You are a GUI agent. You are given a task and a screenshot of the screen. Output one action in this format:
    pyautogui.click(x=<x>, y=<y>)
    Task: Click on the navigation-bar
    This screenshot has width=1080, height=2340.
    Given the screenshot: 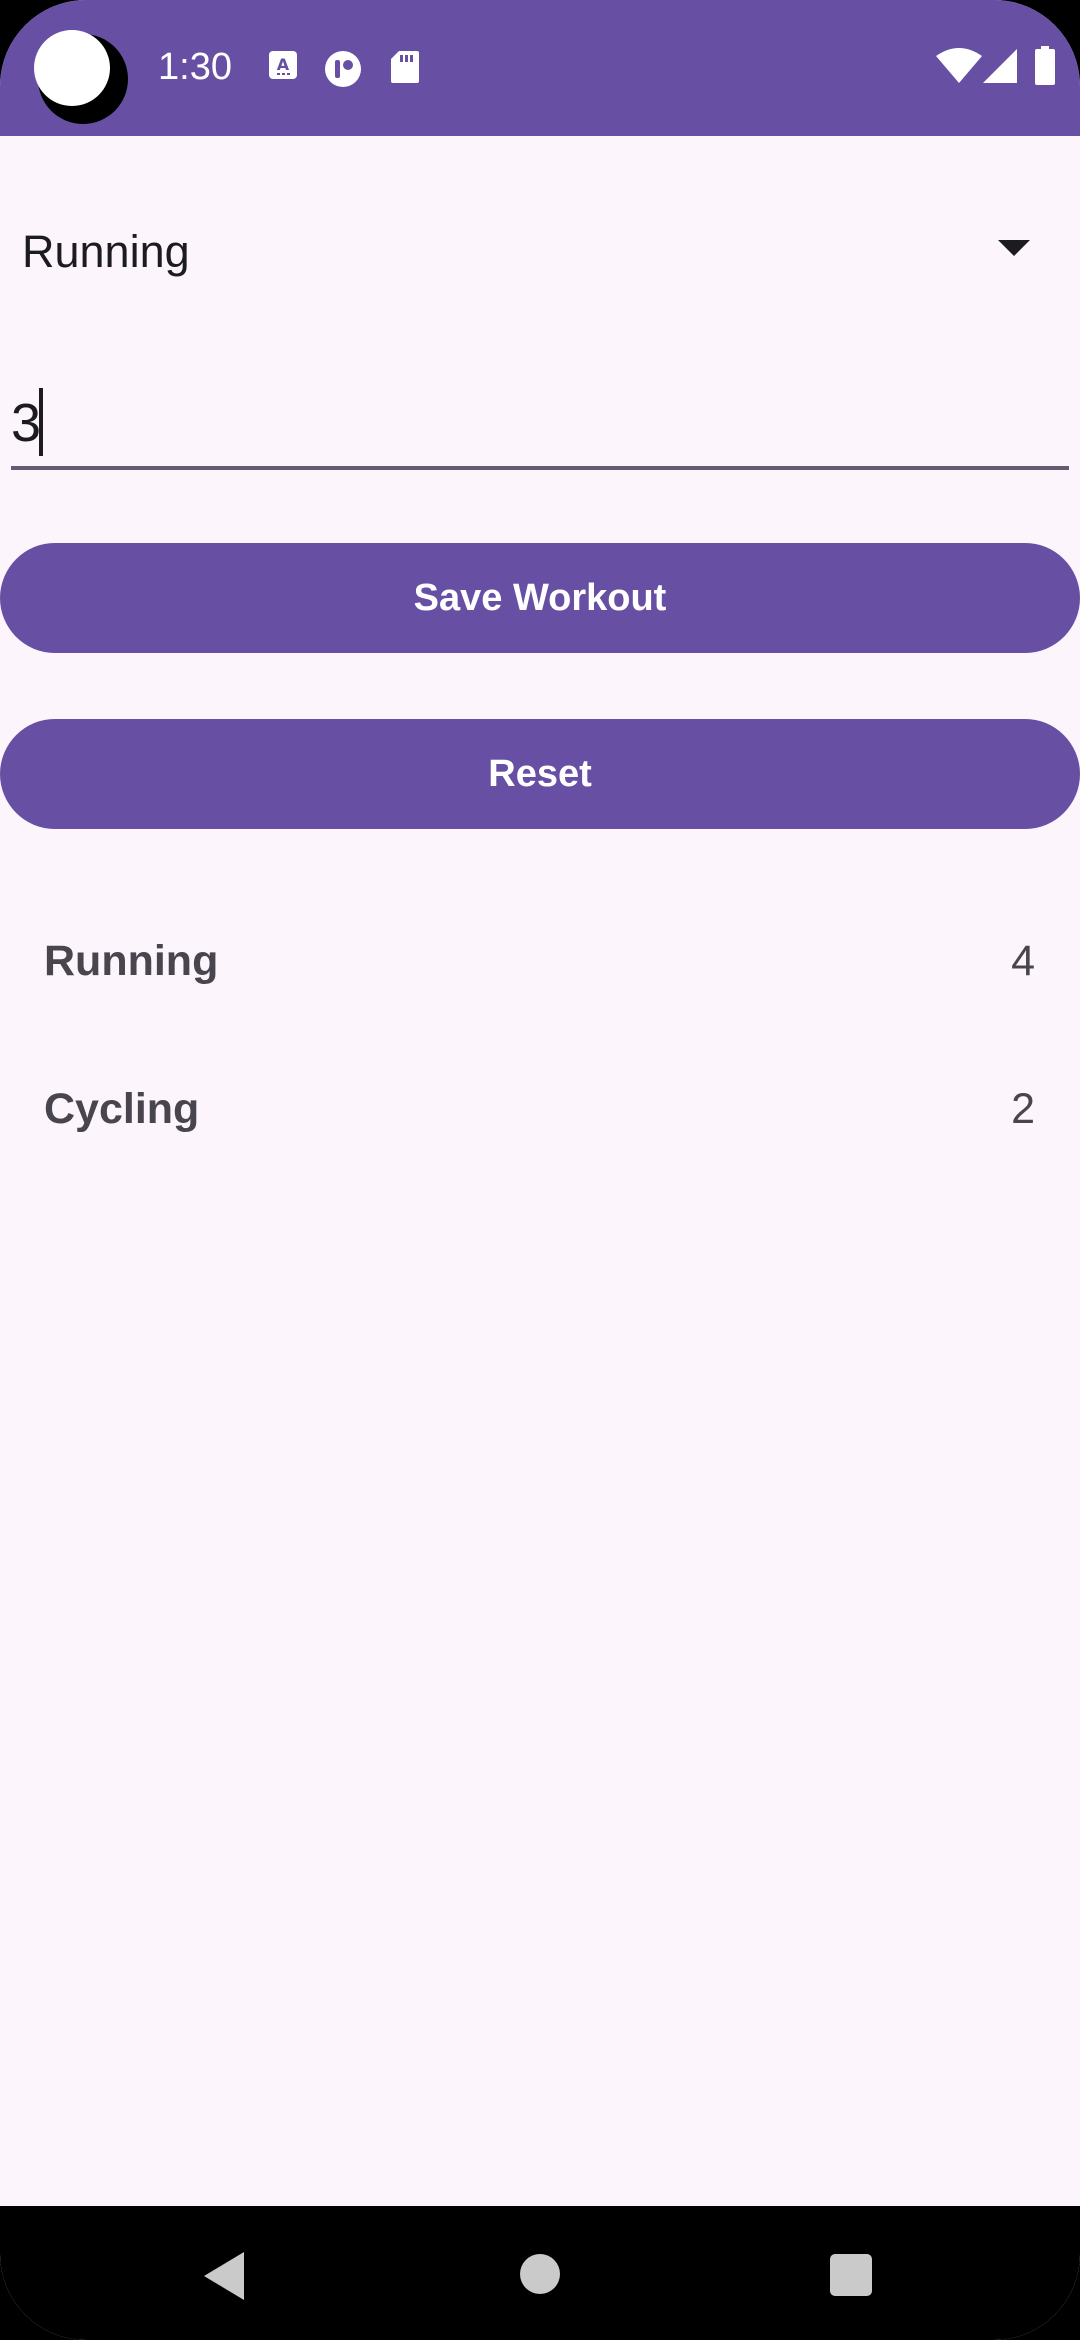 What is the action you would take?
    pyautogui.click(x=540, y=2273)
    